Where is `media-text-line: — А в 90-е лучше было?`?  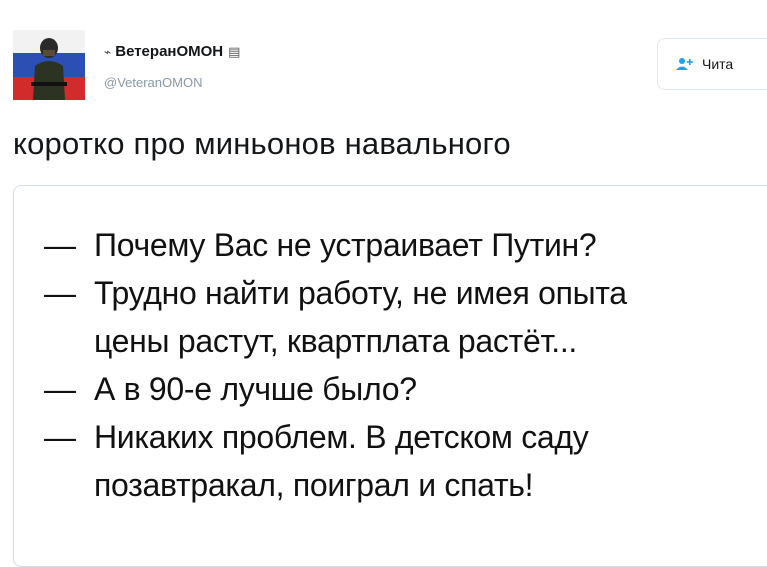 media-text-line: — А в 90-е лучше было? is located at coordinates (335, 389).